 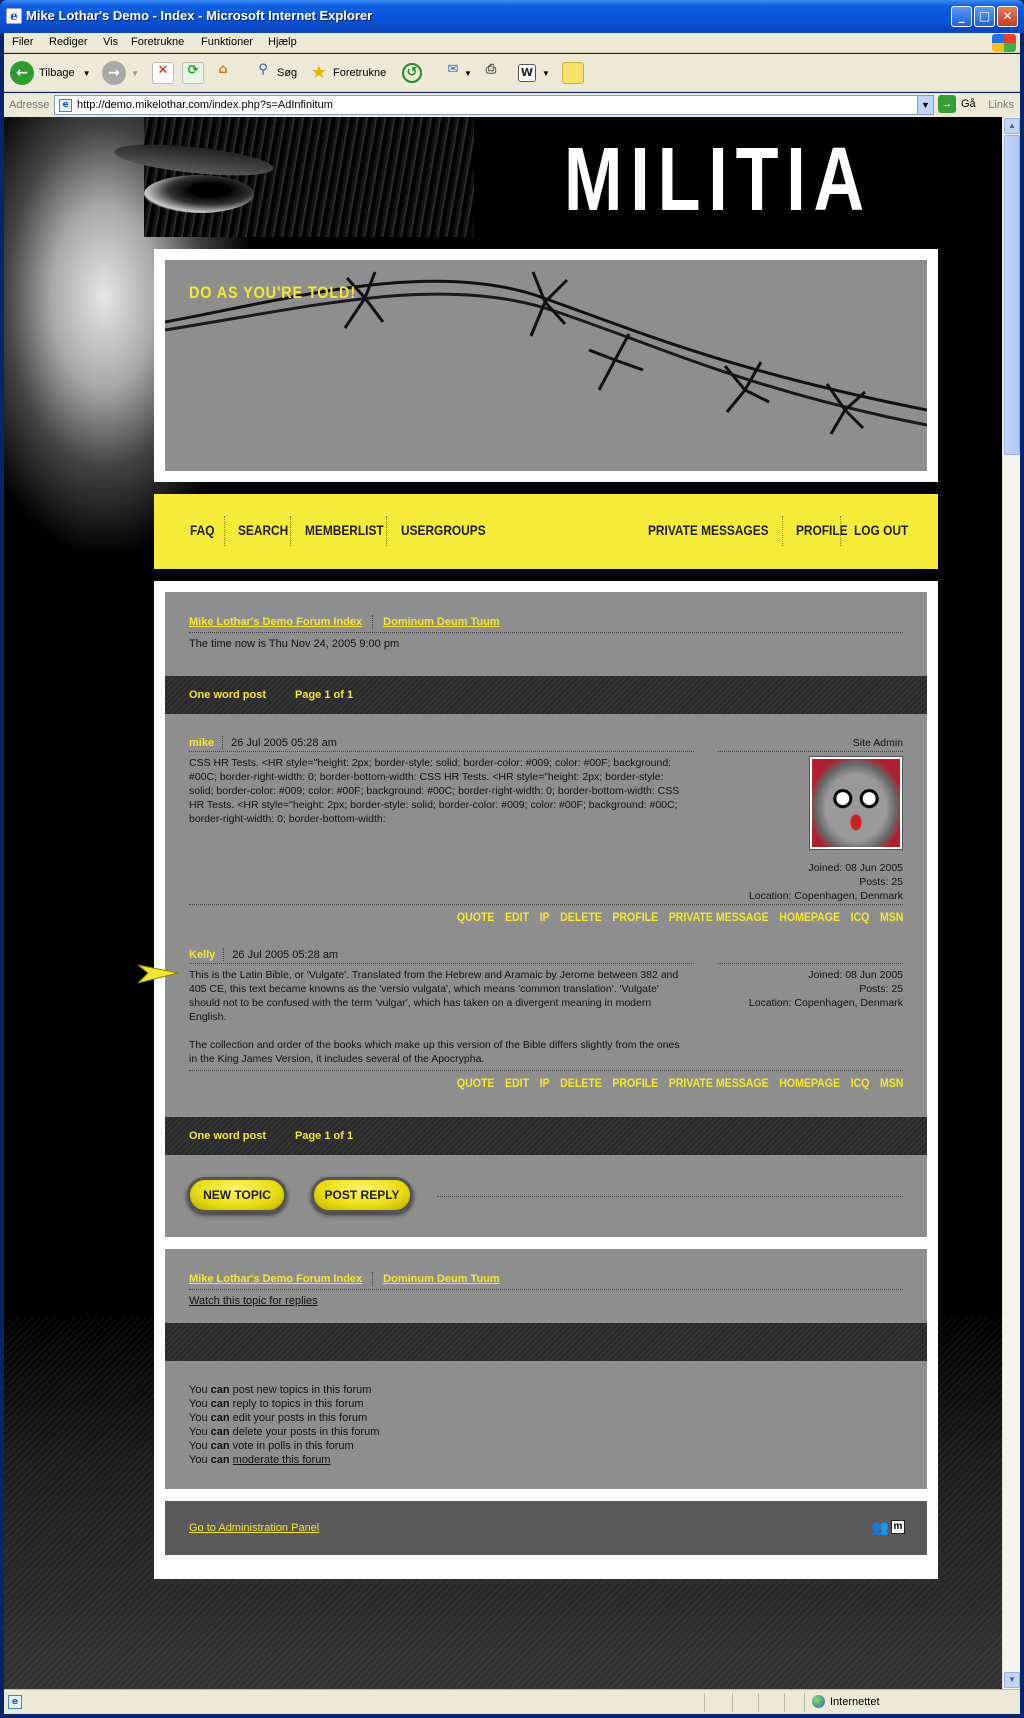 I want to click on history-icon: ↺, so click(x=412, y=73).